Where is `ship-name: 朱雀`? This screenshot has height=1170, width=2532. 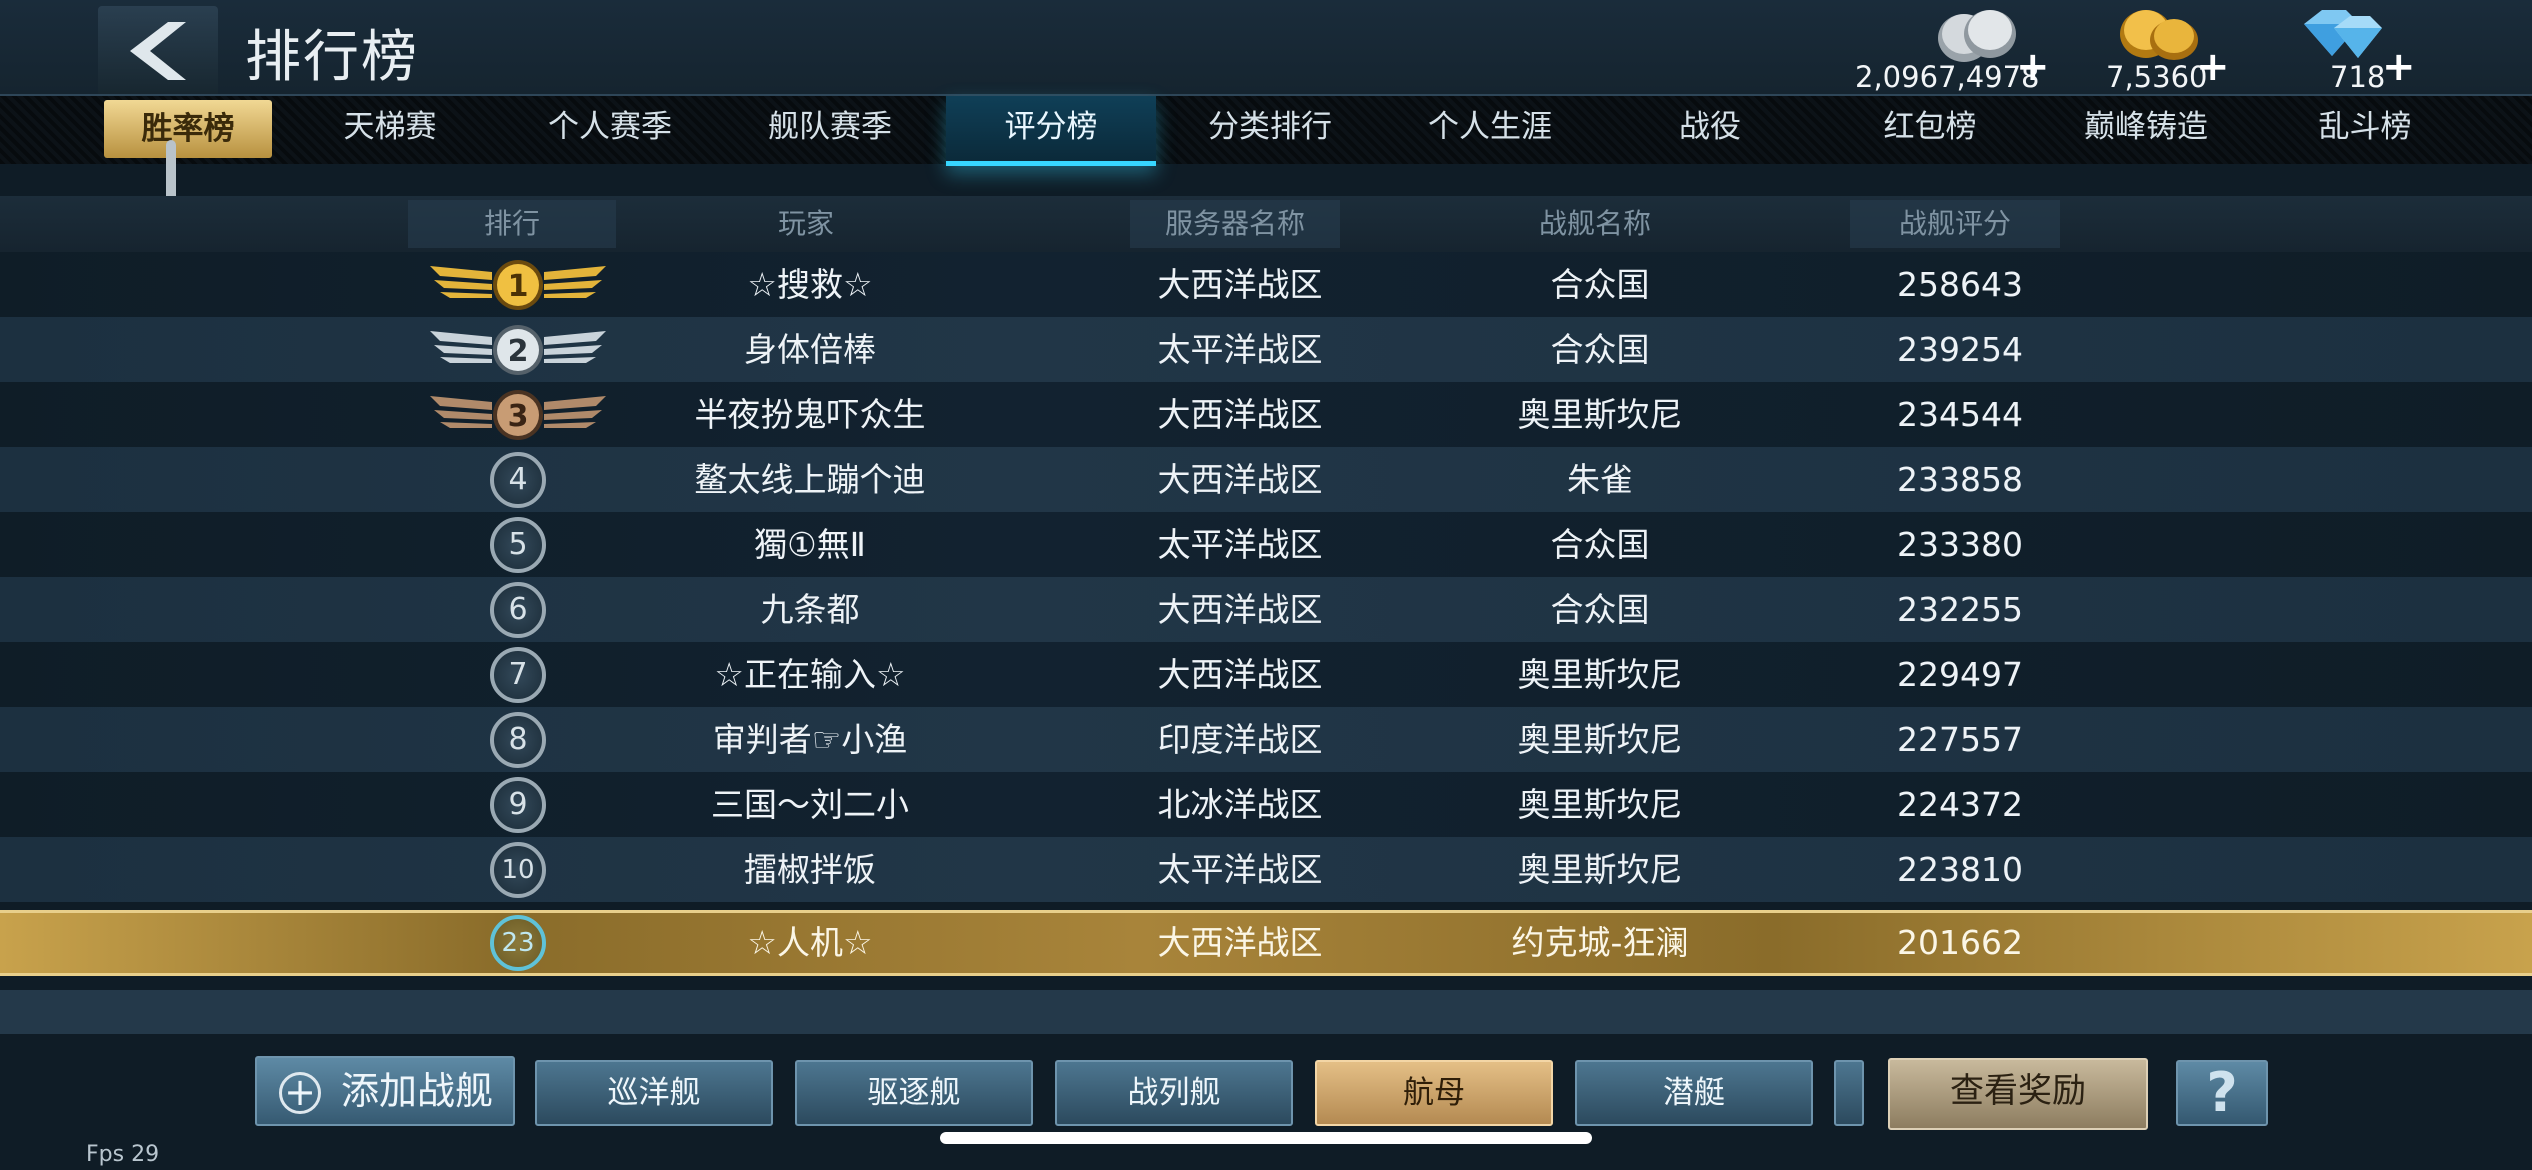 ship-name: 朱雀 is located at coordinates (1600, 479).